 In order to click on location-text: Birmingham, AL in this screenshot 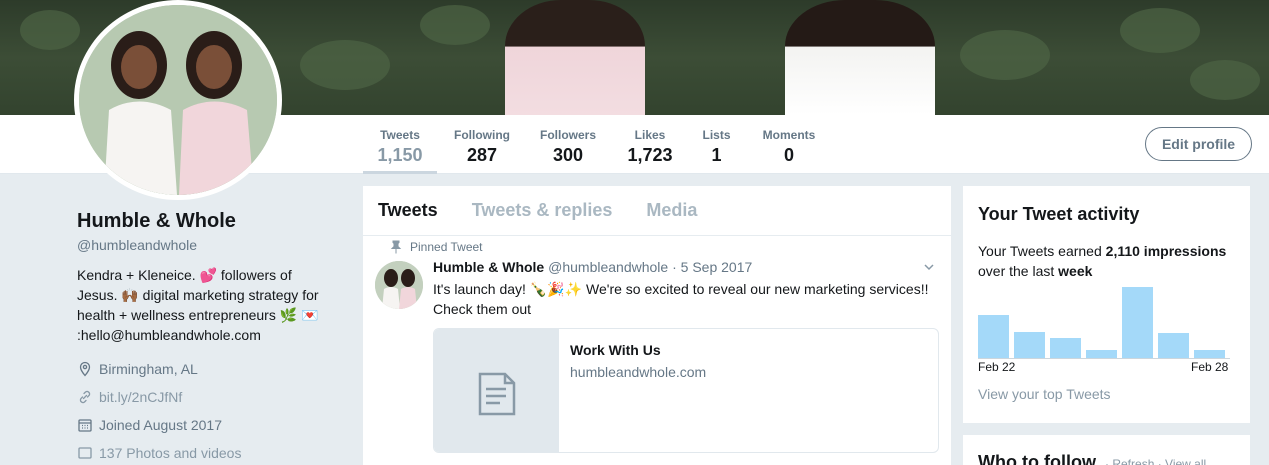, I will do `click(148, 369)`.